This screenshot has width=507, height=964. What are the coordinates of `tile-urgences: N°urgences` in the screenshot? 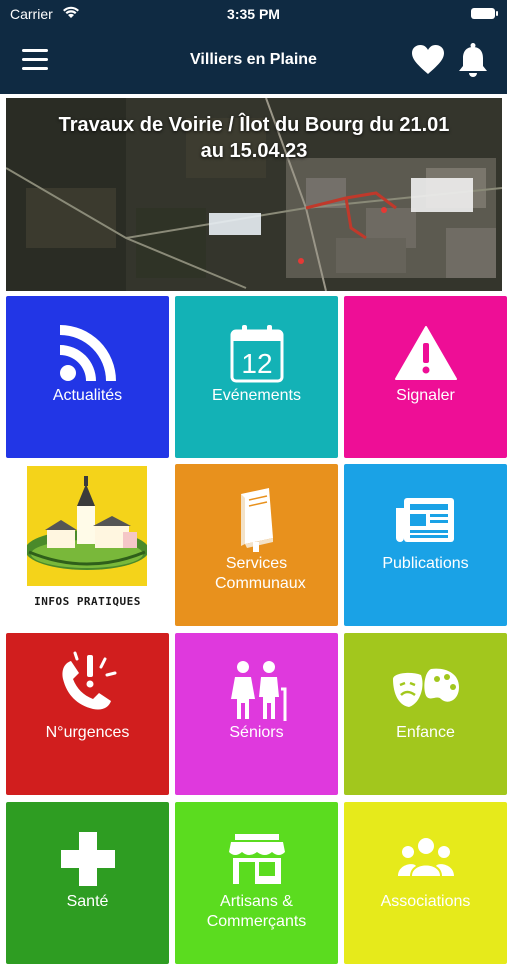 It's located at (87, 714).